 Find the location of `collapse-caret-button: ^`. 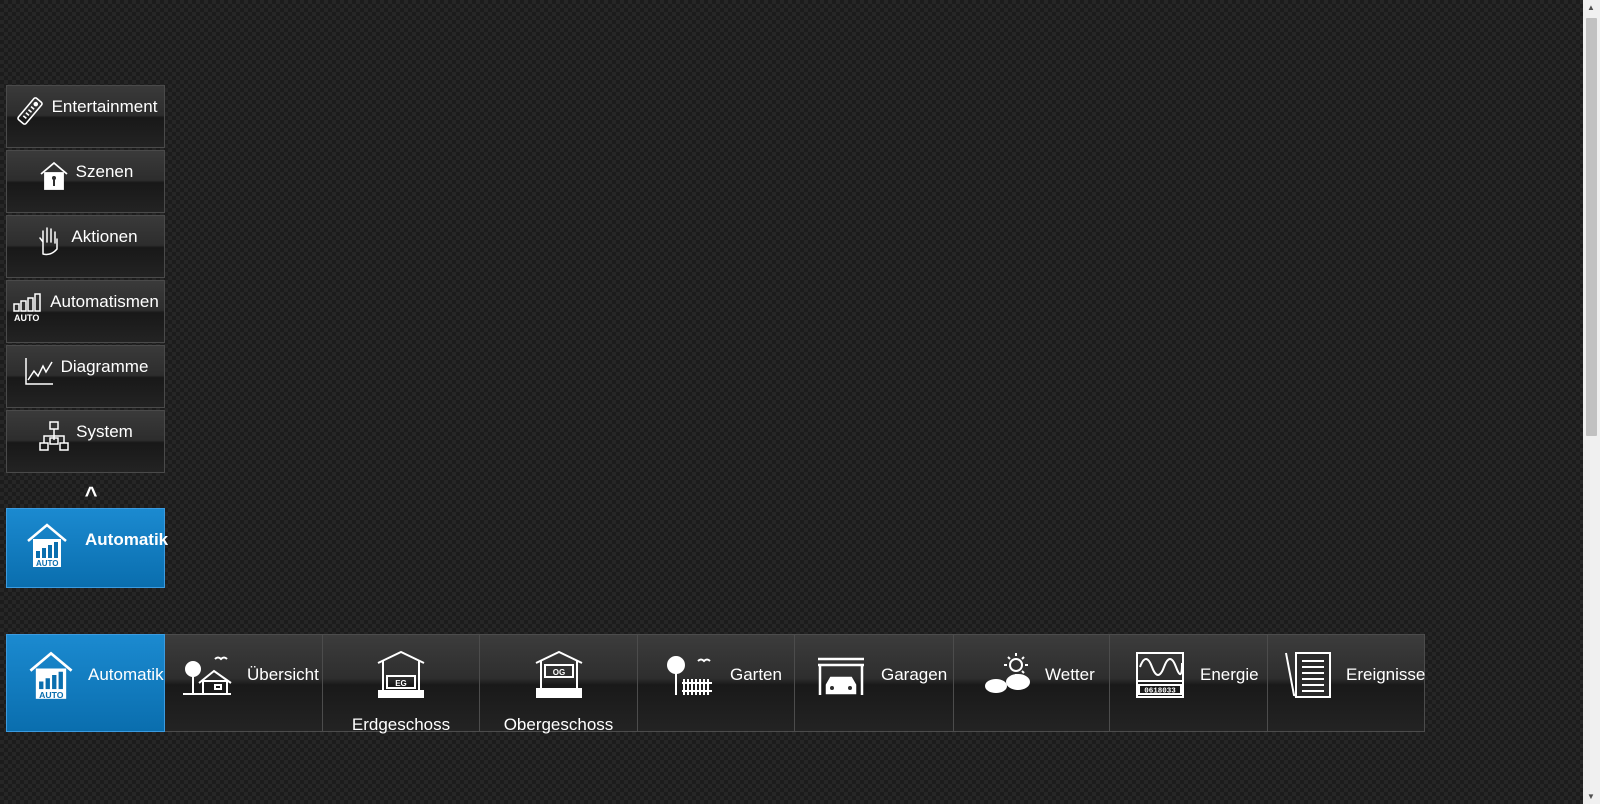

collapse-caret-button: ^ is located at coordinates (91, 495).